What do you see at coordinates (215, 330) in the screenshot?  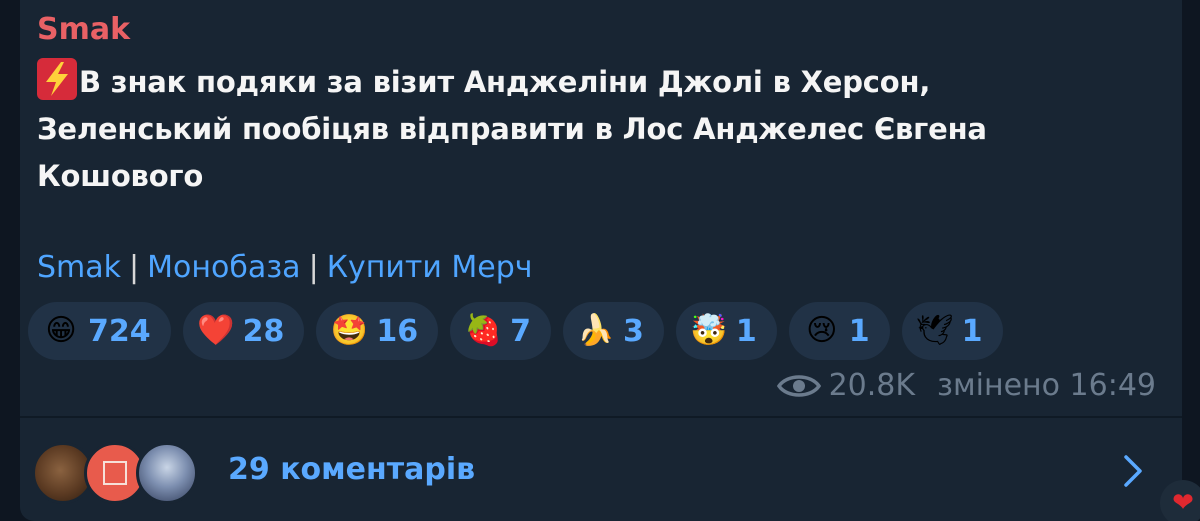 I see `red-heart-icon: ❤️` at bounding box center [215, 330].